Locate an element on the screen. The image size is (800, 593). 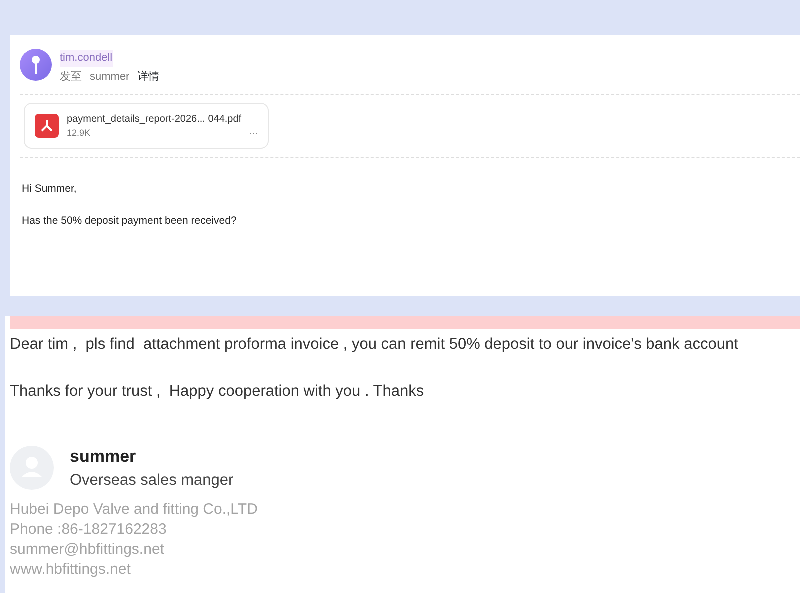
recipient-label: 发至 is located at coordinates (71, 77).